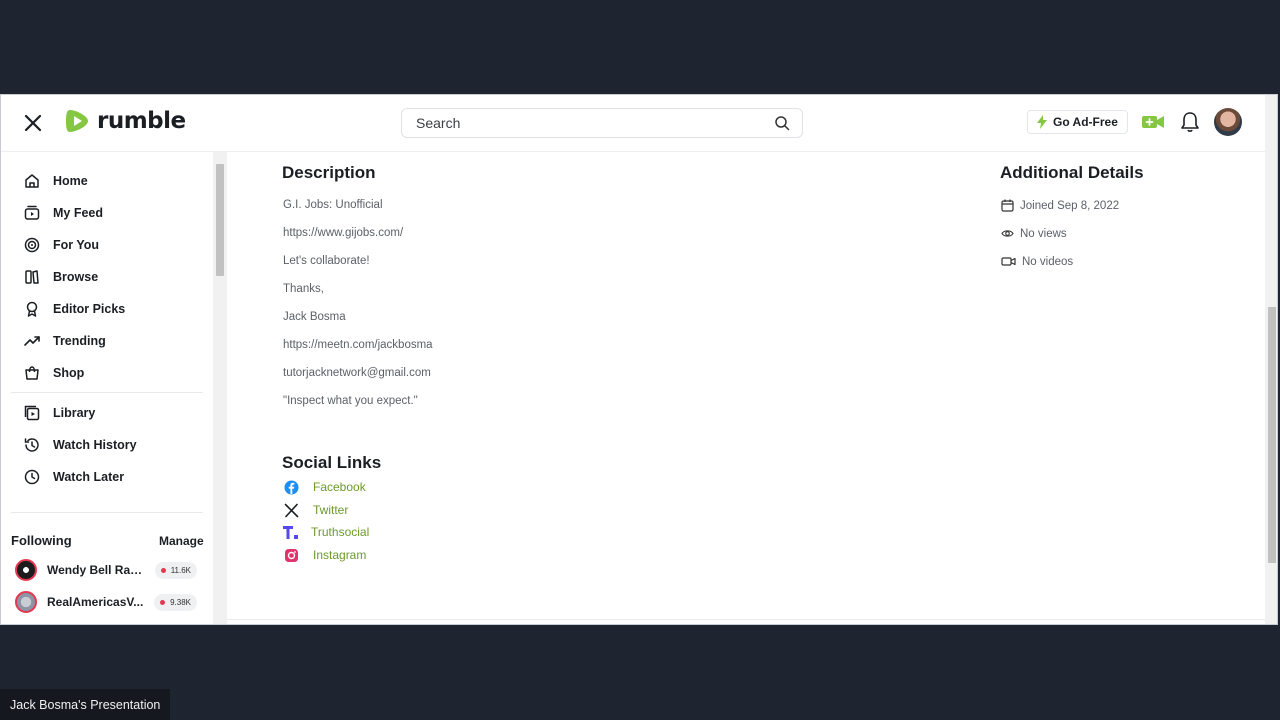  Describe the element at coordinates (79, 341) in the screenshot. I see `sidebar-item-label: Trending` at that location.